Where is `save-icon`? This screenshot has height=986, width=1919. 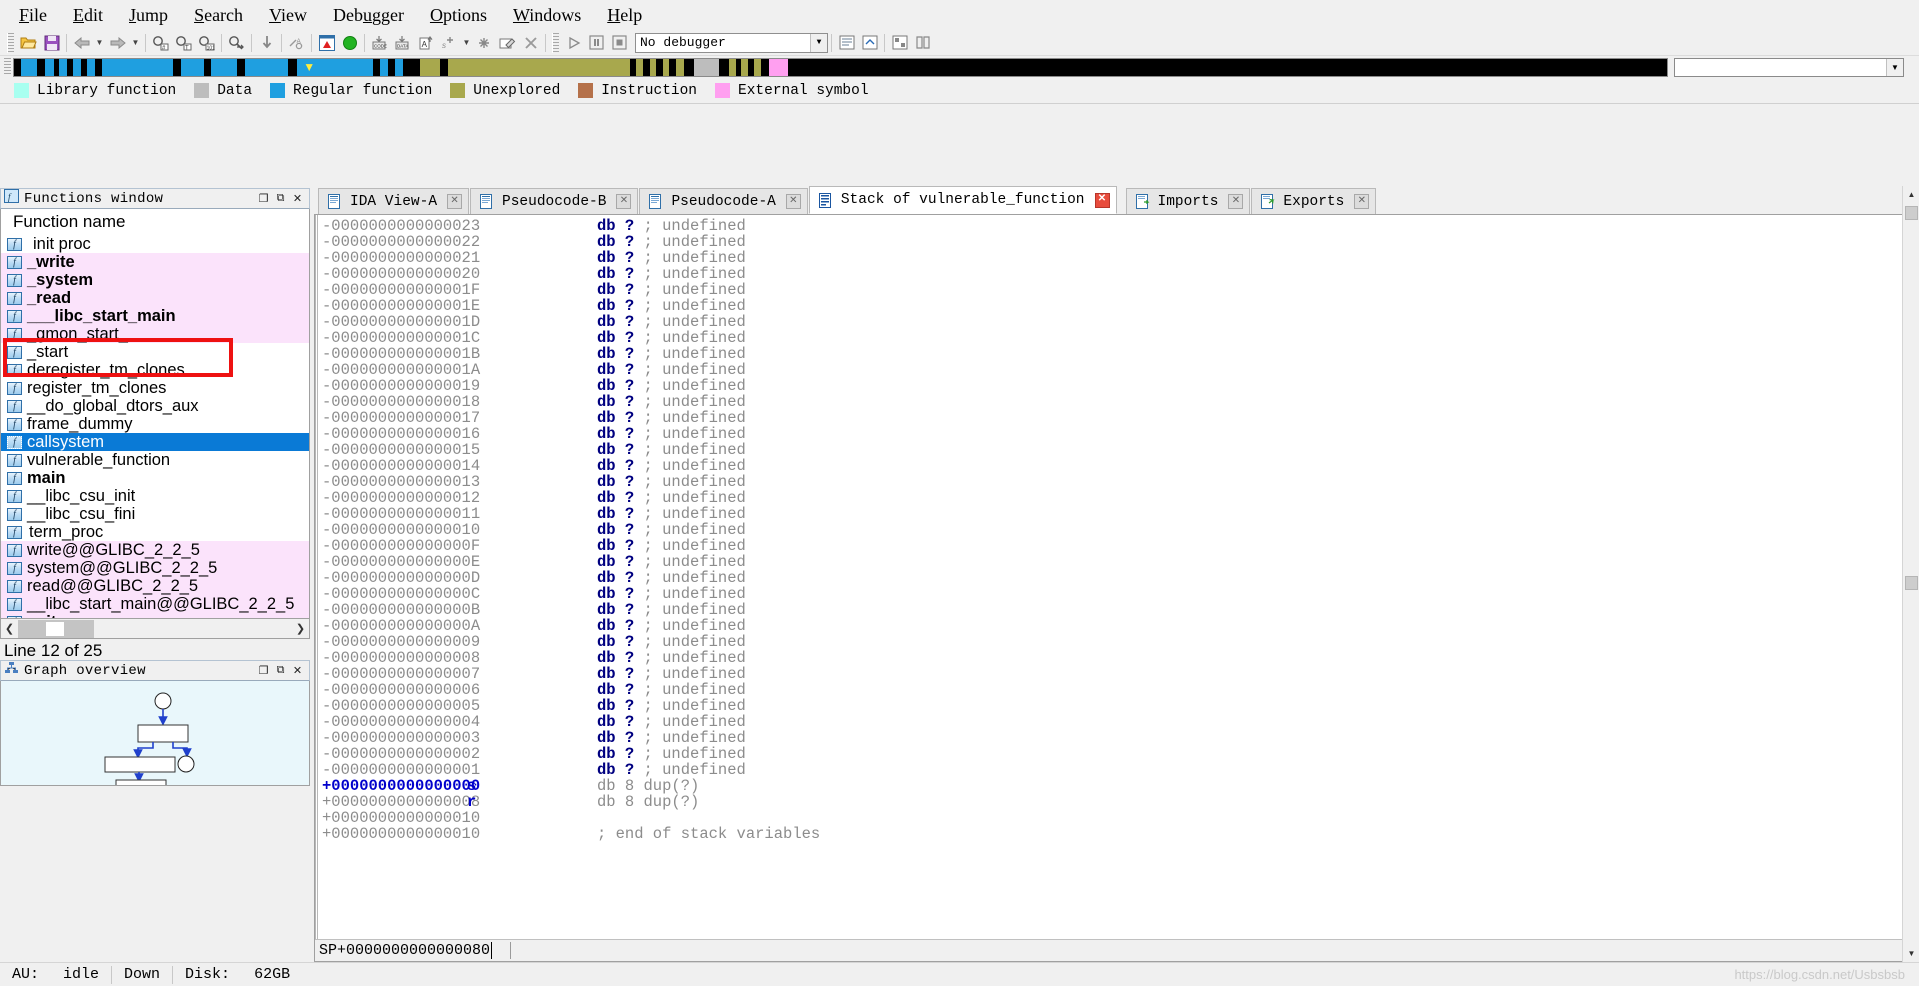 save-icon is located at coordinates (51, 43).